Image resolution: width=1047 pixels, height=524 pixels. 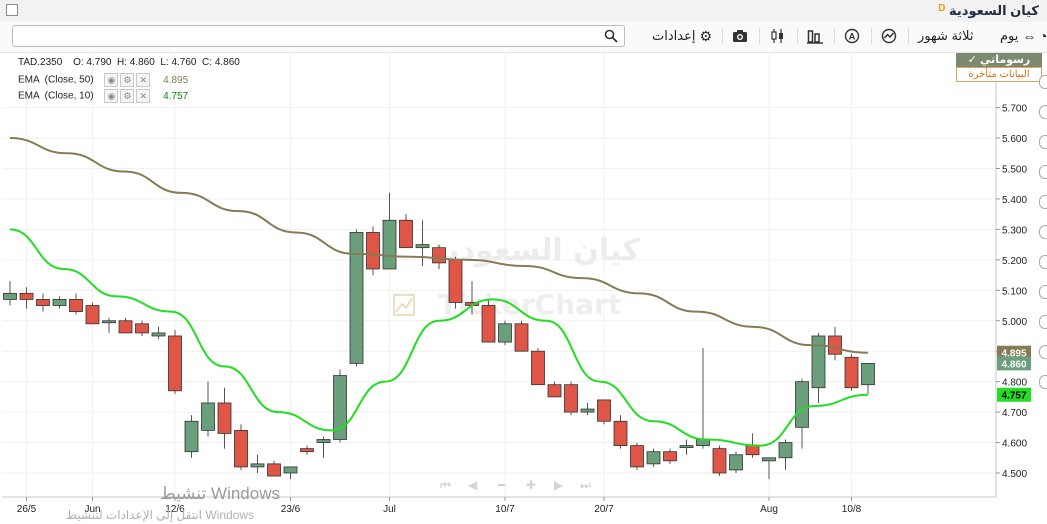 I want to click on y-tick-label: 4.600, so click(x=1014, y=444).